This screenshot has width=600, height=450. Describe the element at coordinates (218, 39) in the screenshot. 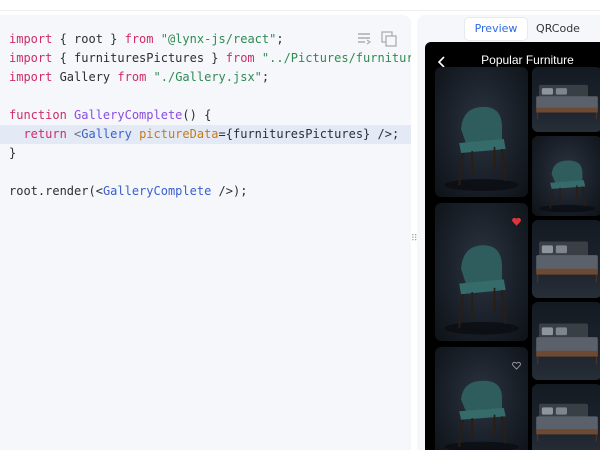

I see `code-token: "@lynx-js/react"` at that location.